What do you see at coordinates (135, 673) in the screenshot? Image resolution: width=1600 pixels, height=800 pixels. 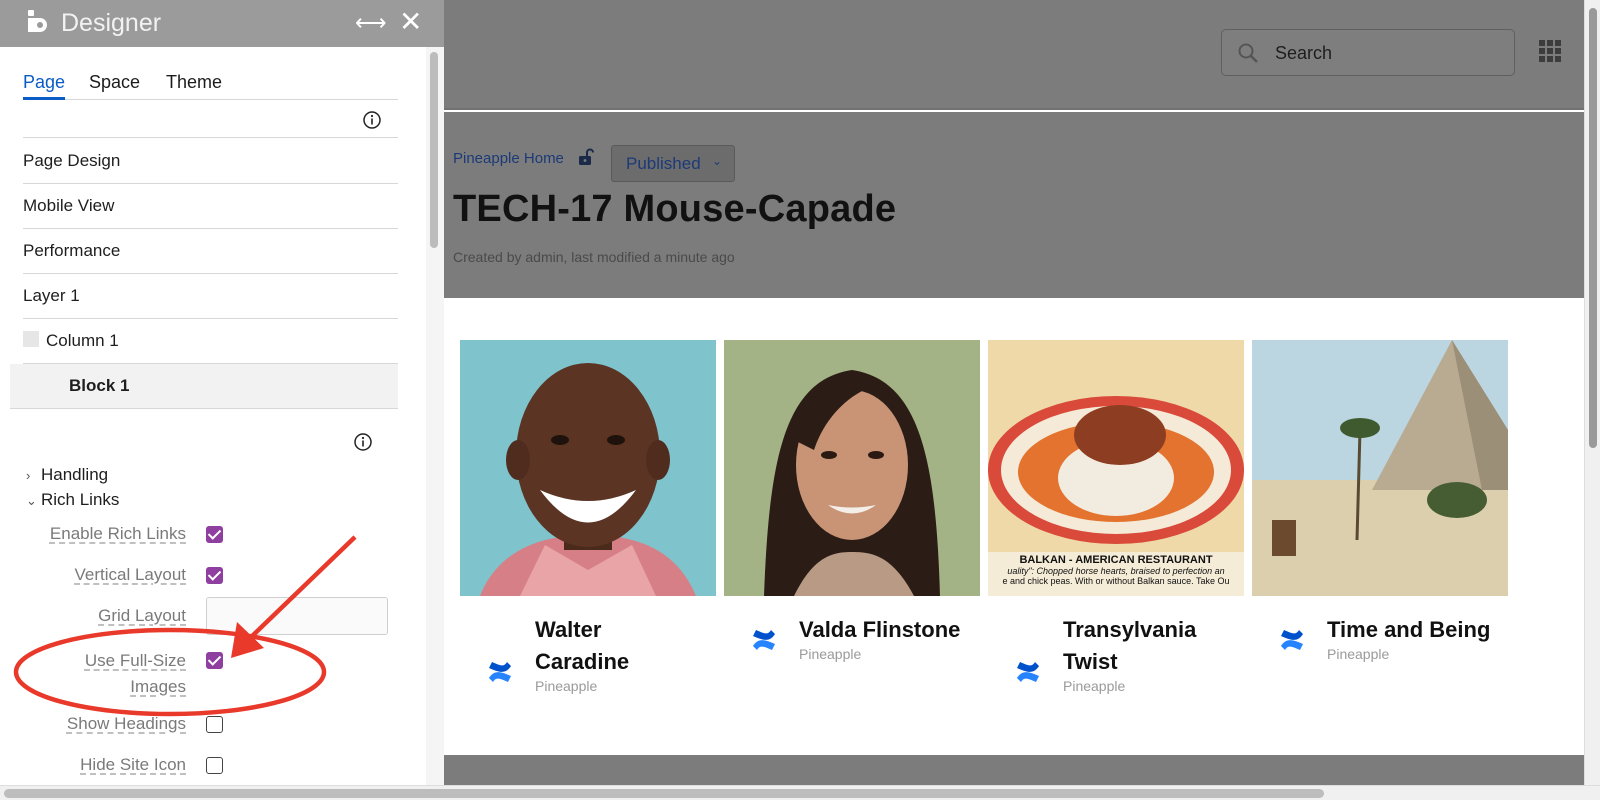 I see `use-full-size-images-label: Use Full-Size Images` at bounding box center [135, 673].